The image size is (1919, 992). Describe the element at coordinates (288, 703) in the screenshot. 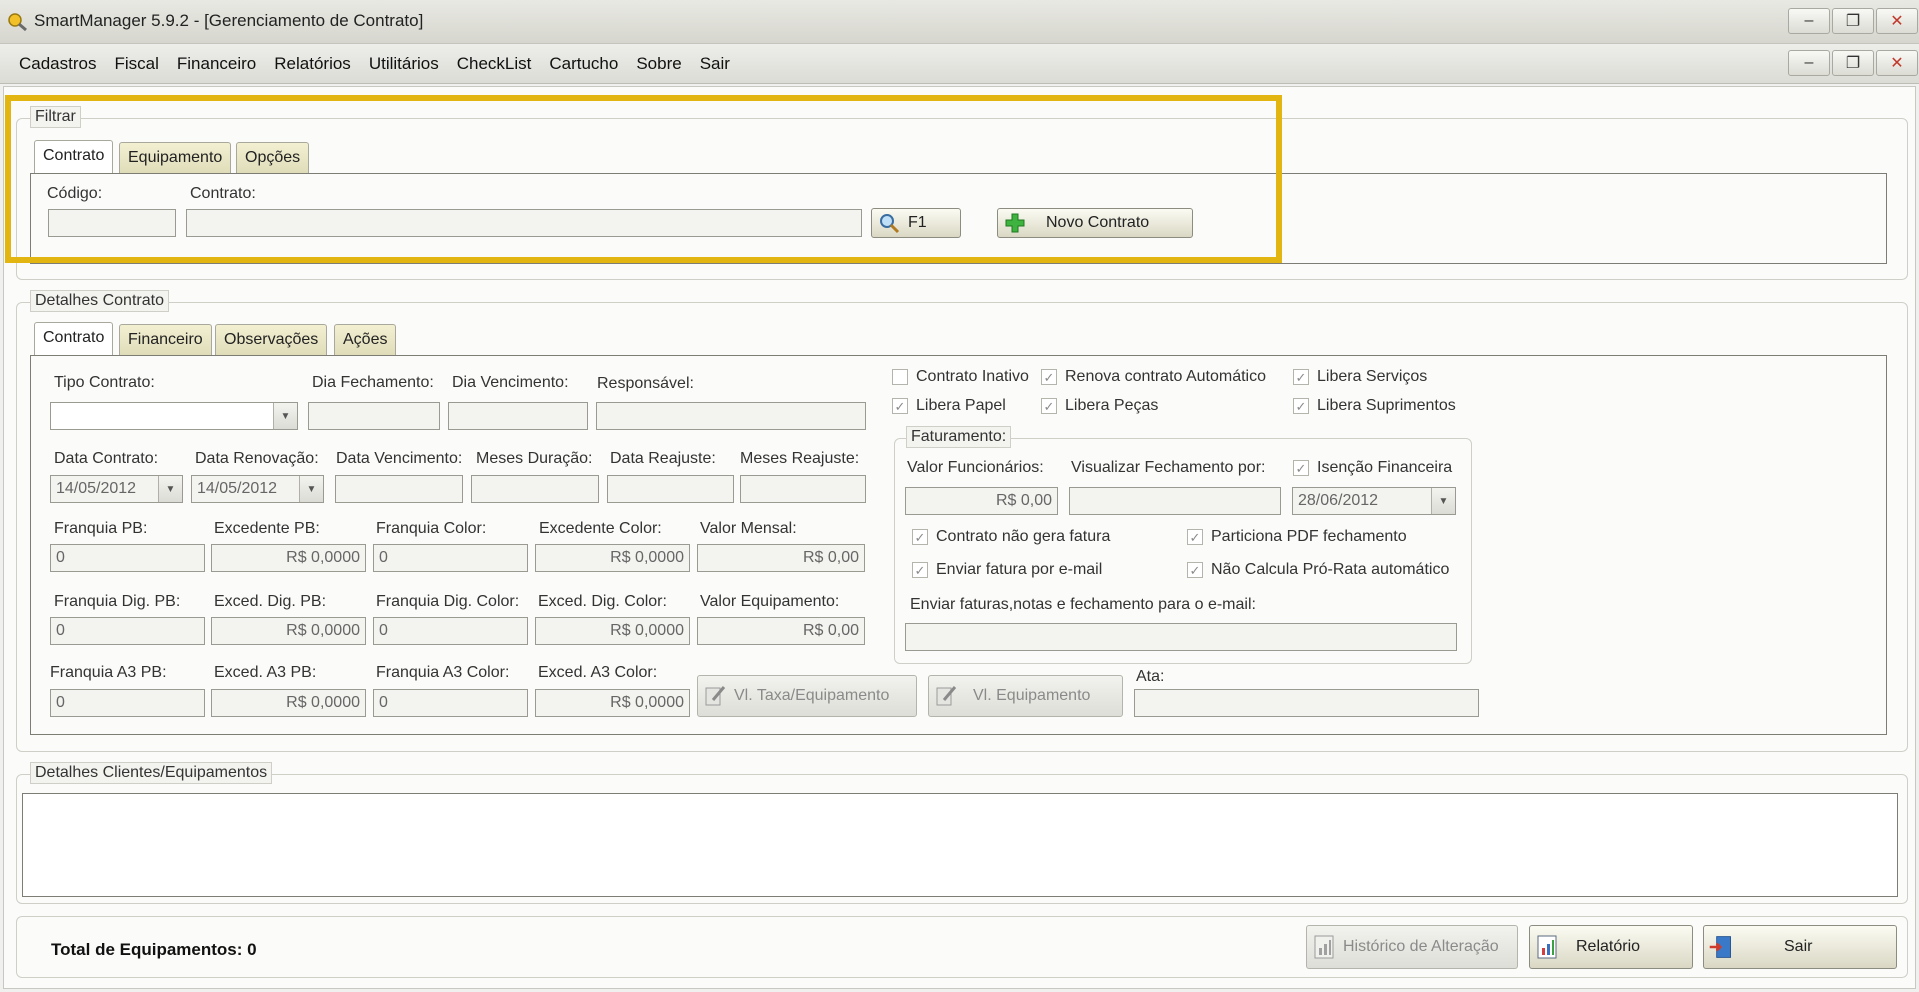

I see `exced-a3-pb-input: R$ 0,0000` at that location.